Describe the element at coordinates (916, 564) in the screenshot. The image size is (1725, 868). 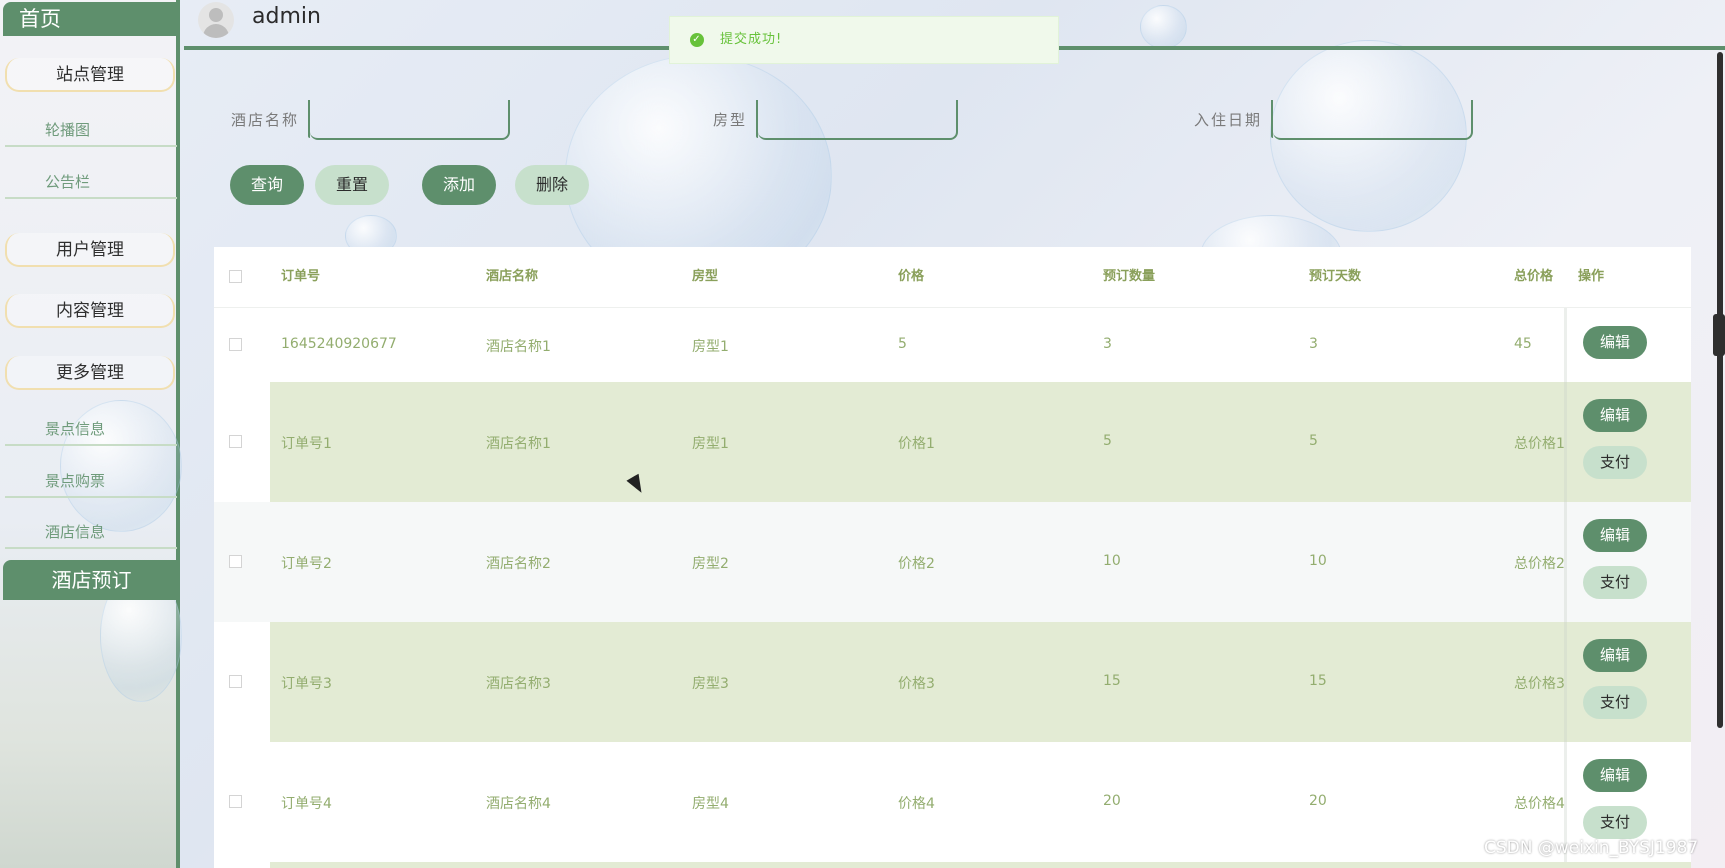
I see `price-cell: 价格2` at that location.